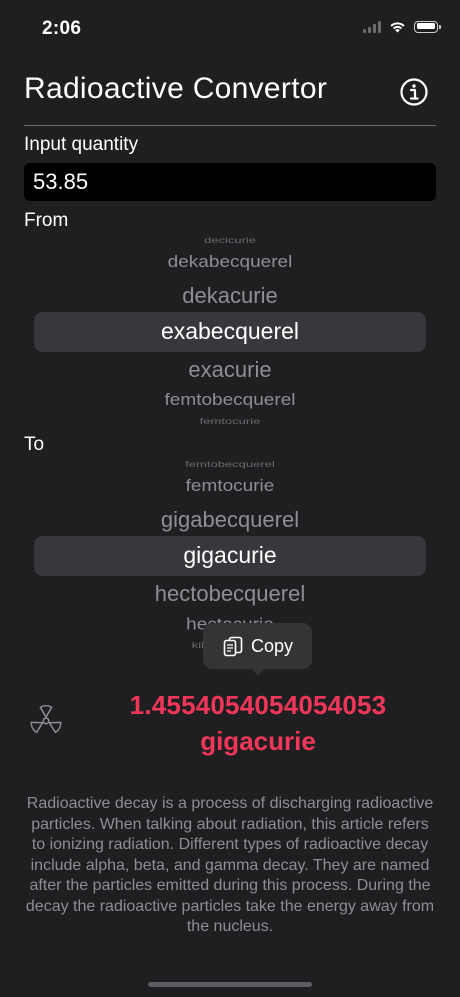 This screenshot has width=460, height=997. Describe the element at coordinates (81, 144) in the screenshot. I see `input-quantity-label: Input quantity` at that location.